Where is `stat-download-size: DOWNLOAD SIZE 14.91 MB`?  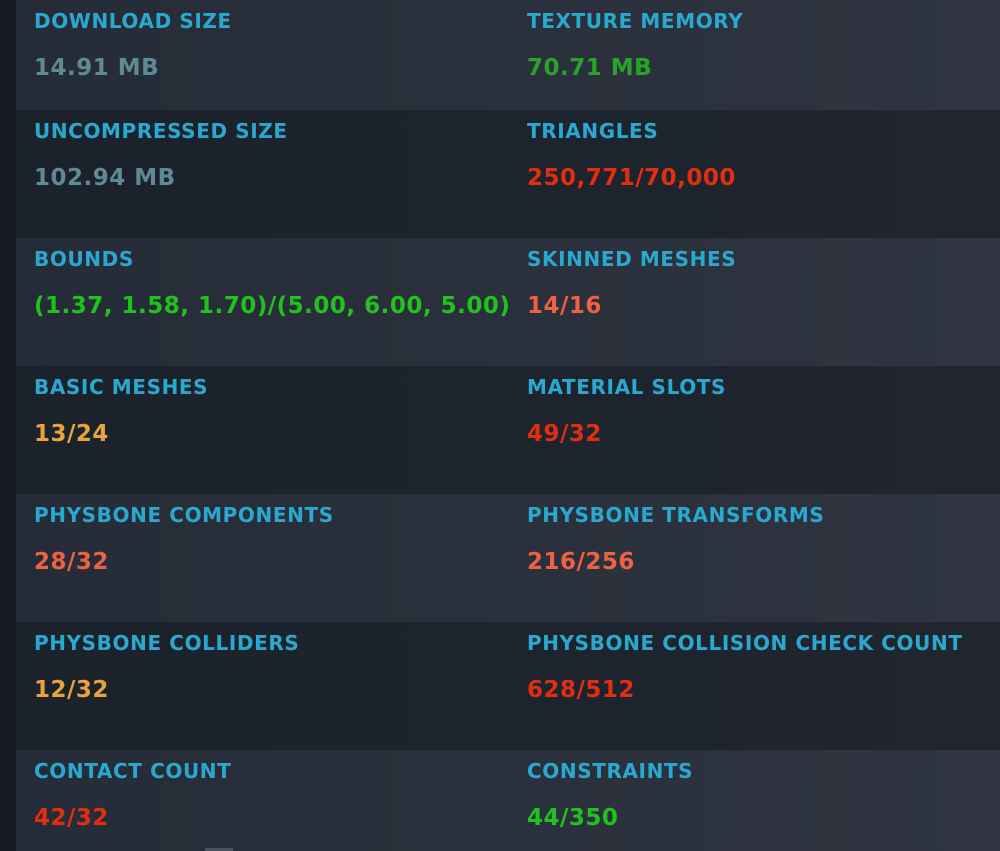
stat-download-size: DOWNLOAD SIZE 14.91 MB is located at coordinates (269, 55).